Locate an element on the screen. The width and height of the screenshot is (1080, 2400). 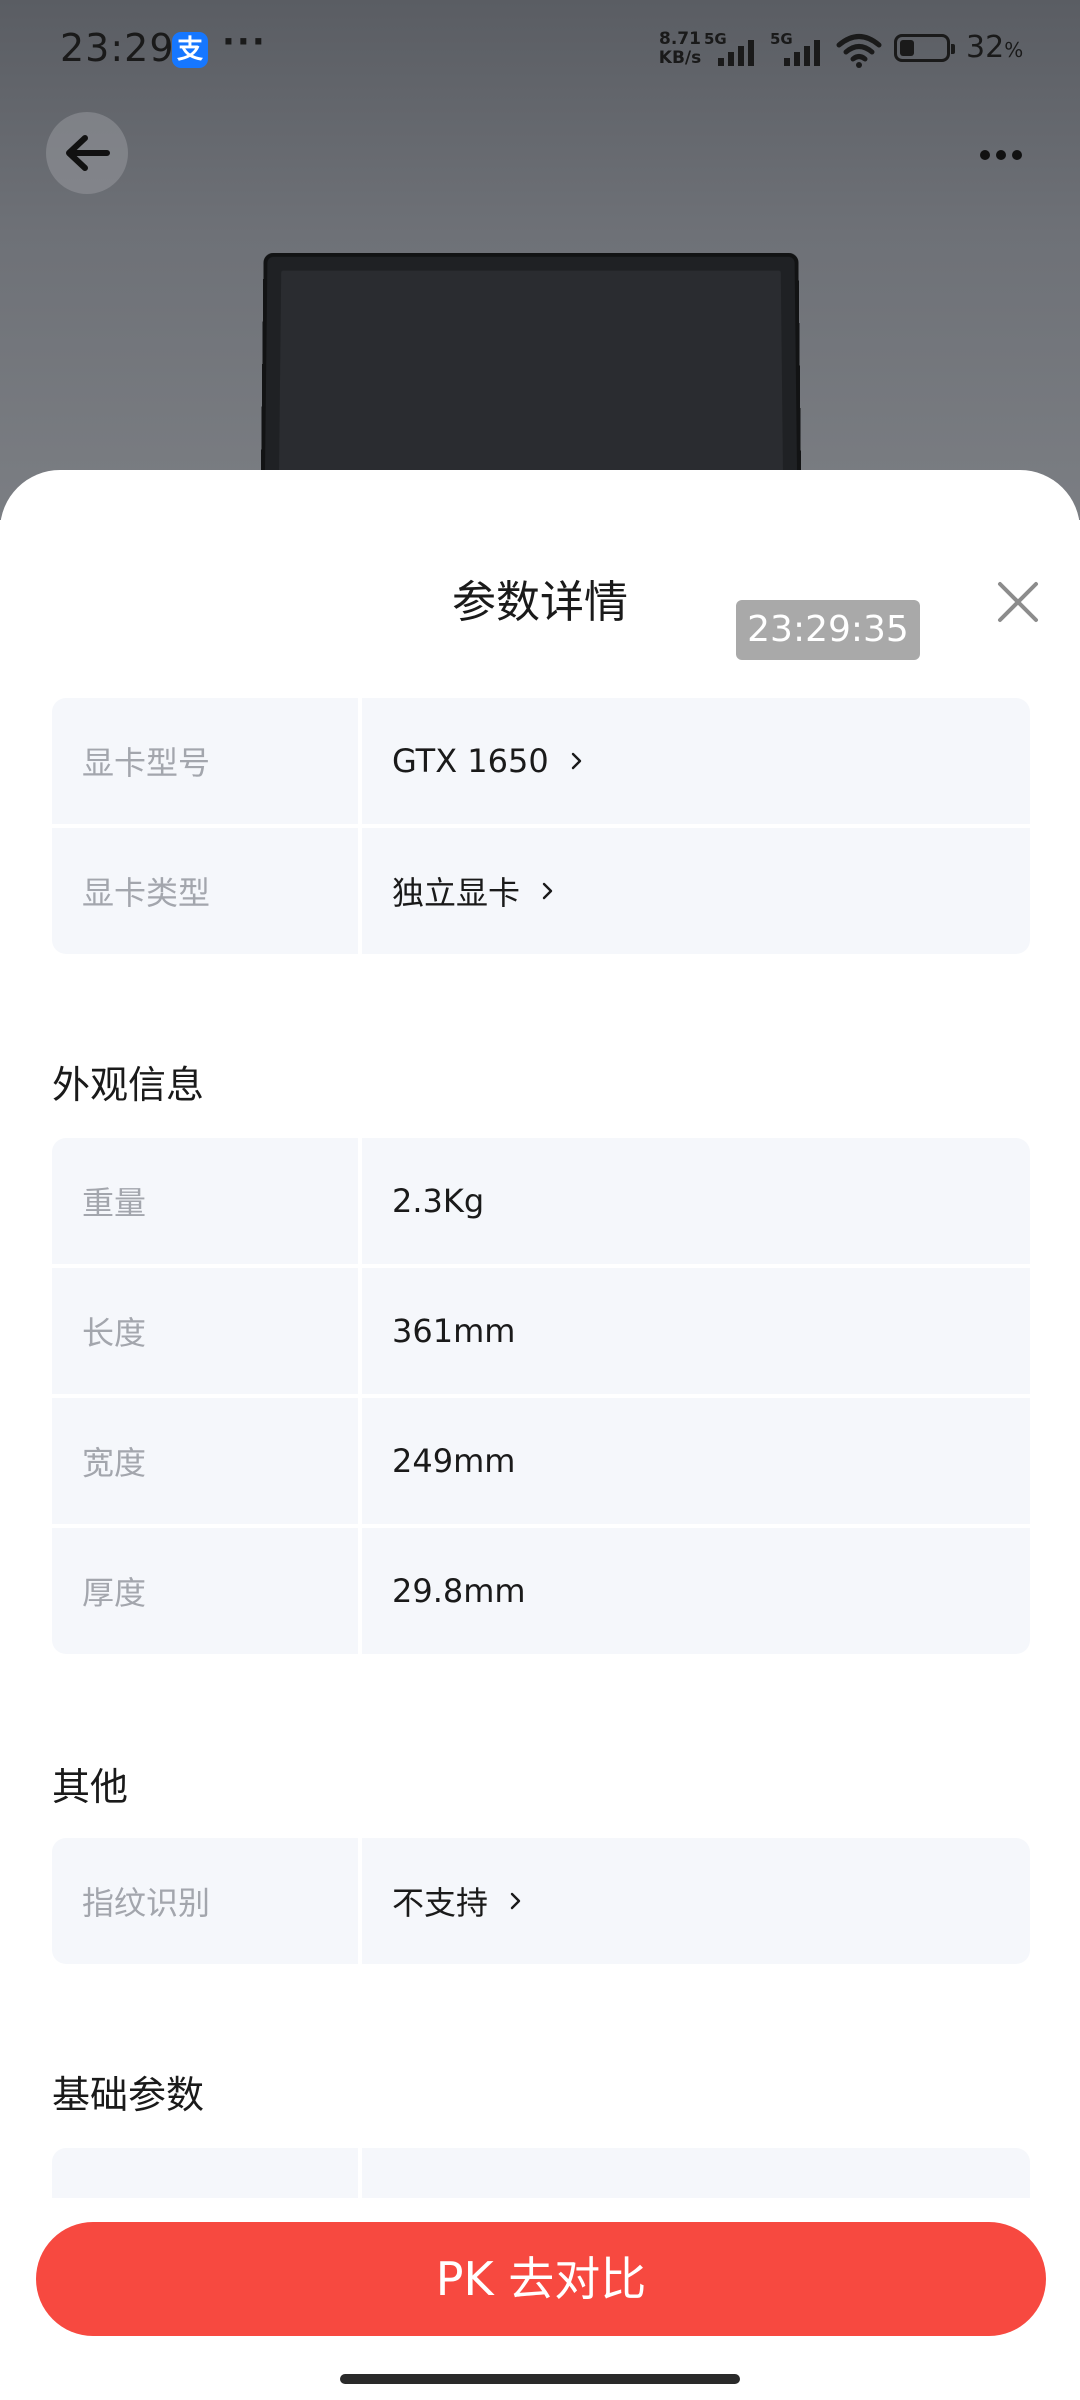
more-horizontal-icon is located at coordinates (1001, 155).